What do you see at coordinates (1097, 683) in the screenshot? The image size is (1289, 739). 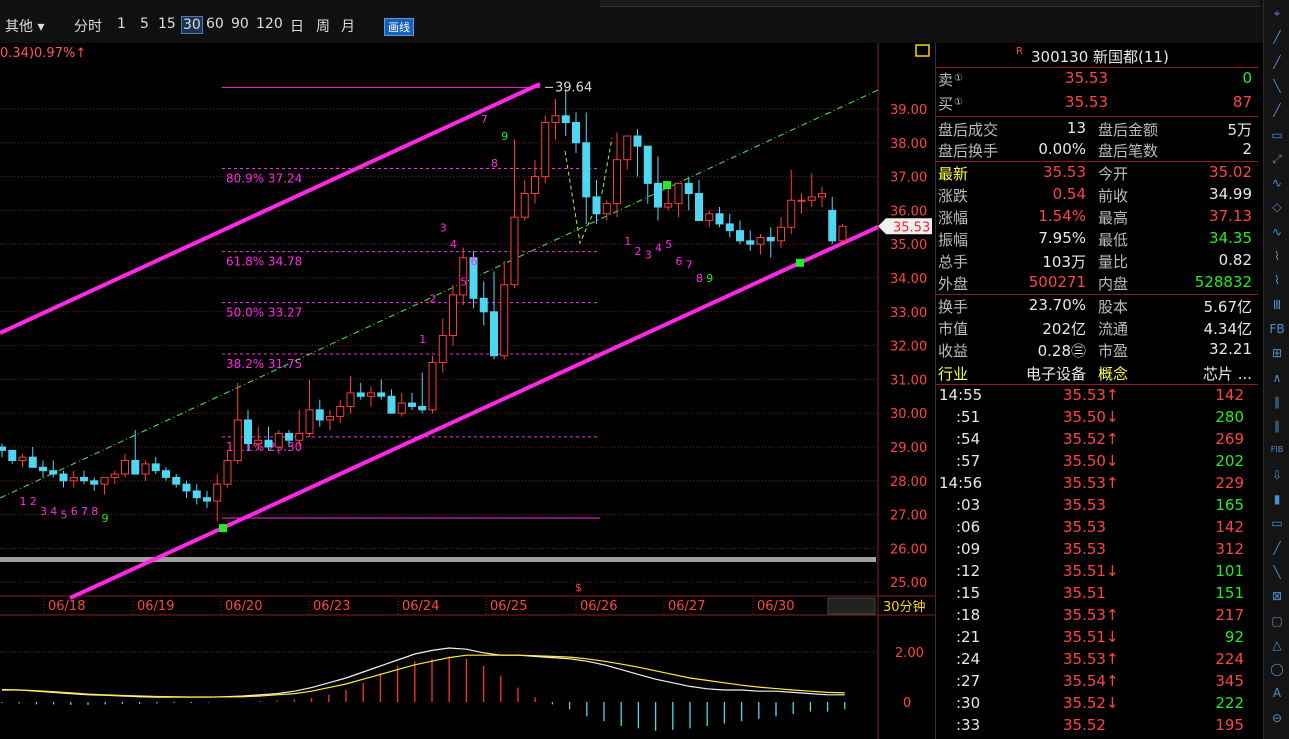 I see `tick-row: :27 35.54↑ 345` at bounding box center [1097, 683].